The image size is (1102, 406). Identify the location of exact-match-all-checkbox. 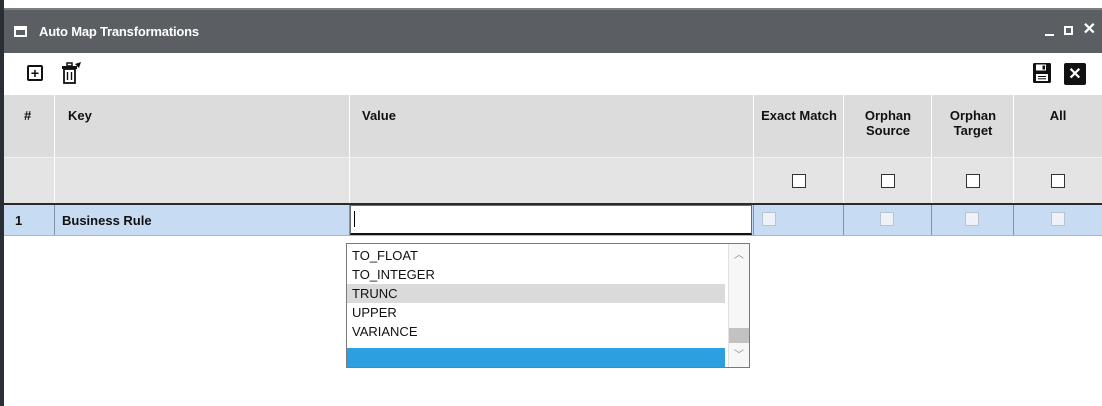
(799, 181).